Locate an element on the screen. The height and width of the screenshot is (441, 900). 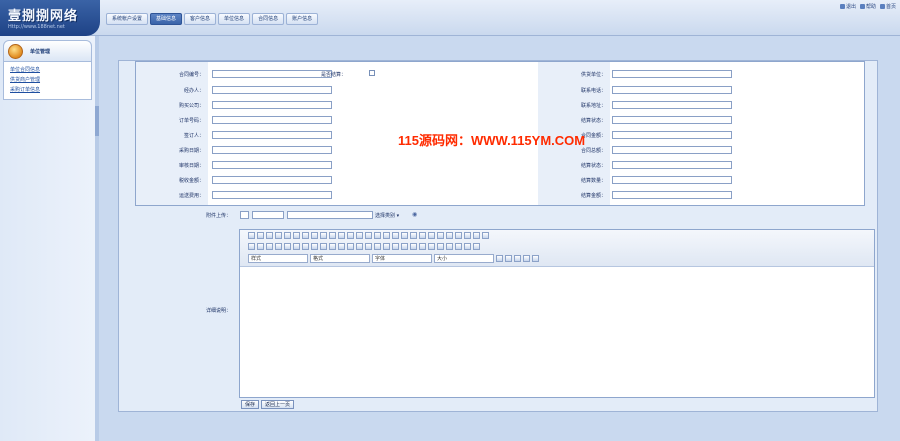
div-icon is located at coordinates (350, 246).